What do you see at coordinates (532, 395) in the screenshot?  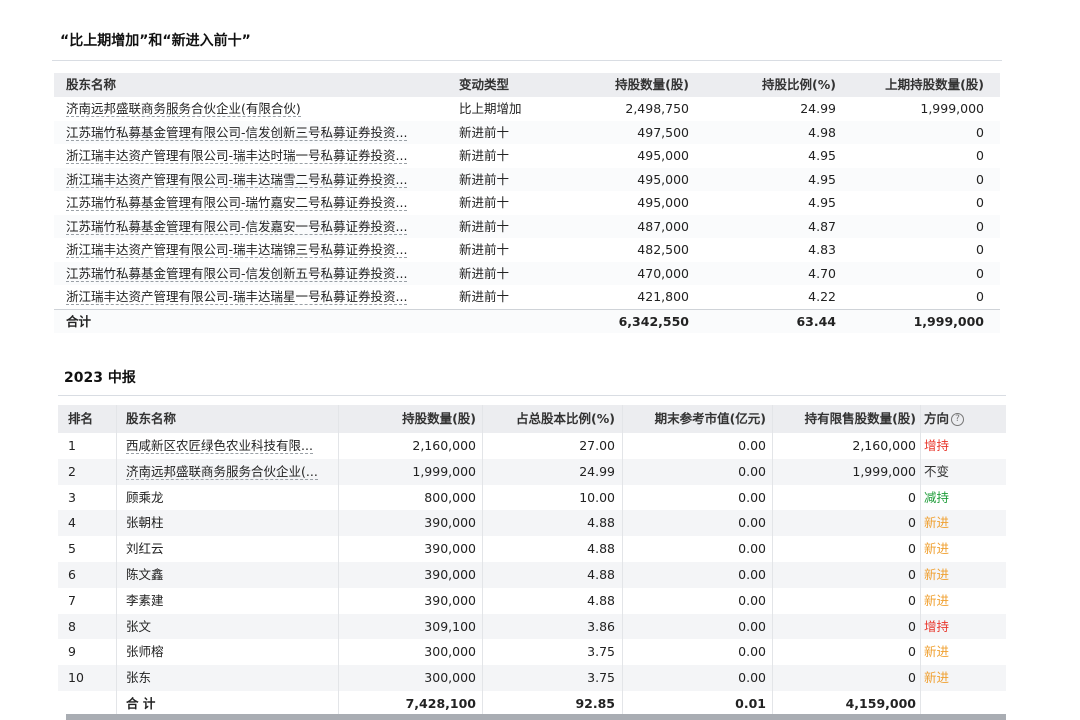 I see `divider` at bounding box center [532, 395].